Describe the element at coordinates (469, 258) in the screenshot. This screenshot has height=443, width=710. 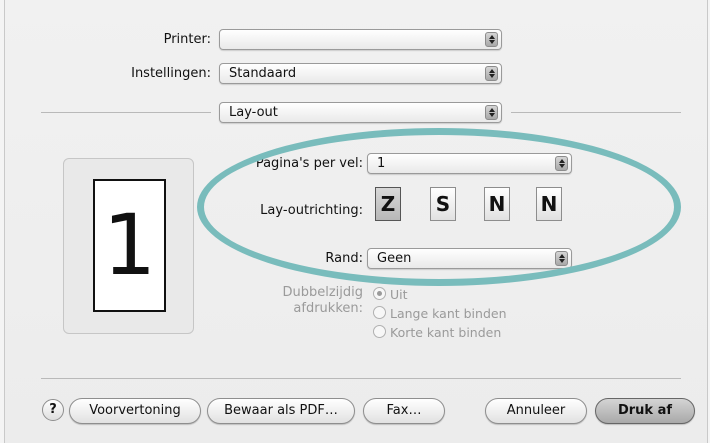
I see `border-popup: Geen` at that location.